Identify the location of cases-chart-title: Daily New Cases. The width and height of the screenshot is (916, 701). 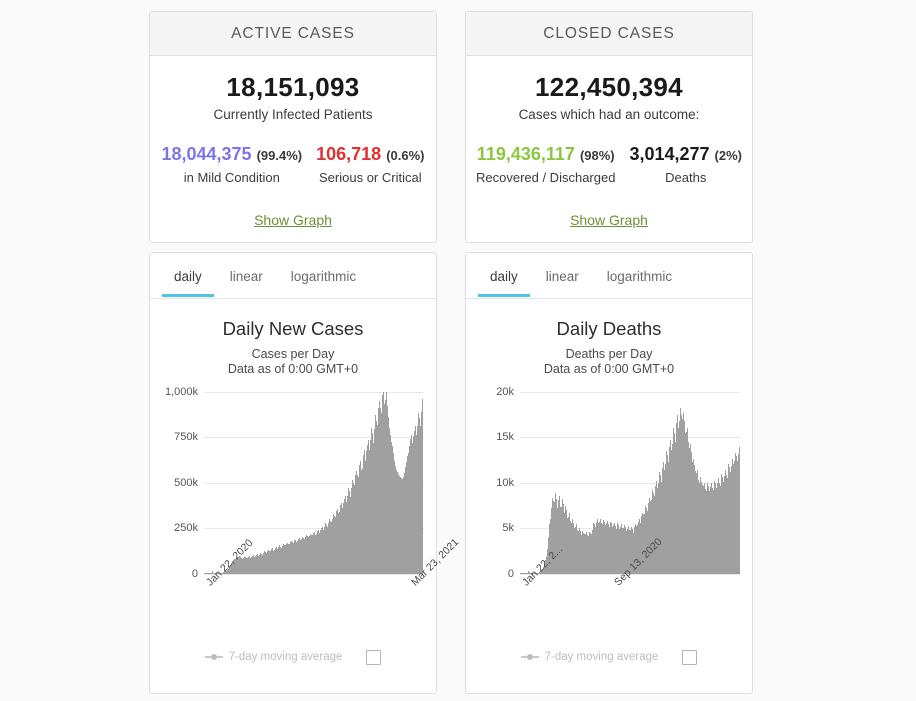
(293, 328).